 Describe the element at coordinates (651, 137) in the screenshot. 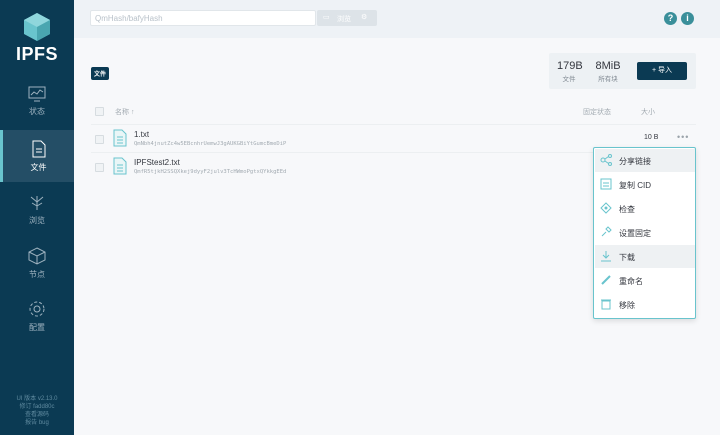

I see `file-size: 10 B` at that location.